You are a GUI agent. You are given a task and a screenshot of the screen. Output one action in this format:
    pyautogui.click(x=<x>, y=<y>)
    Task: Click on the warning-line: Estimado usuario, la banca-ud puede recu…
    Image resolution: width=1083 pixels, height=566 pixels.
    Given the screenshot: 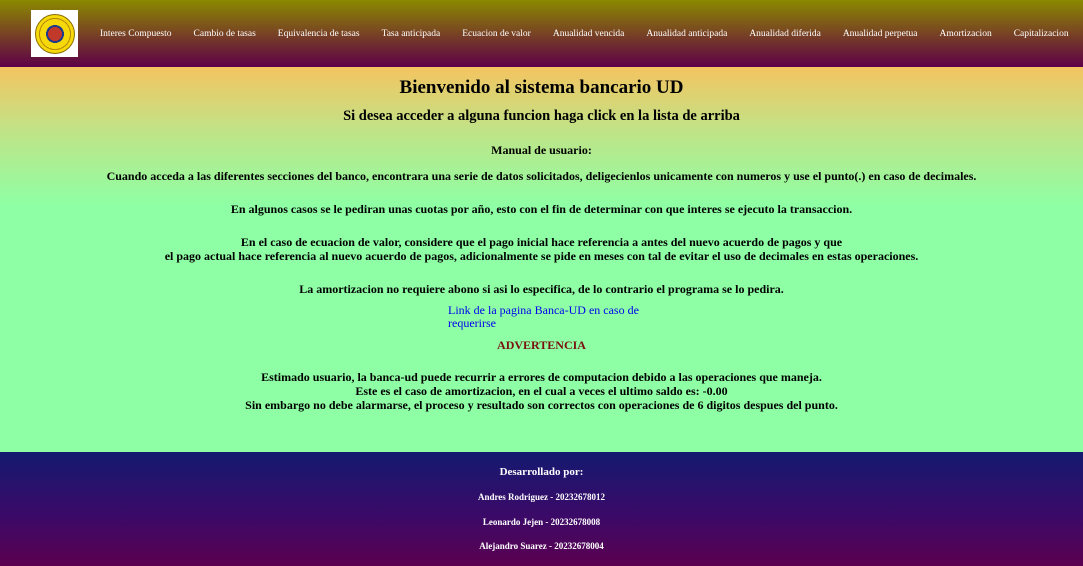 What is the action you would take?
    pyautogui.click(x=541, y=377)
    